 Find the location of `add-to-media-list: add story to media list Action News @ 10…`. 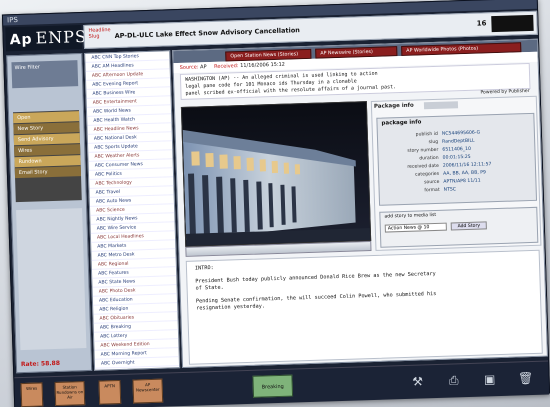

add-to-media-list: add story to media list Action News @ 10… is located at coordinates (459, 227).